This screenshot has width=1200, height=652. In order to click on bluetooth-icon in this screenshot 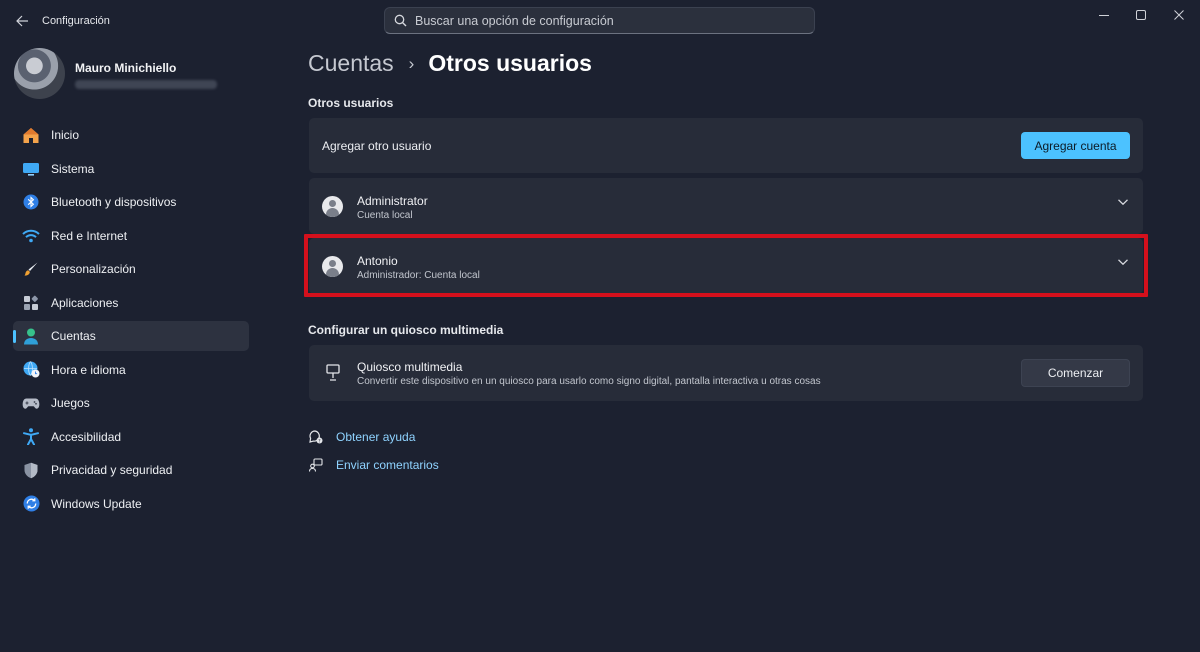, I will do `click(31, 202)`.